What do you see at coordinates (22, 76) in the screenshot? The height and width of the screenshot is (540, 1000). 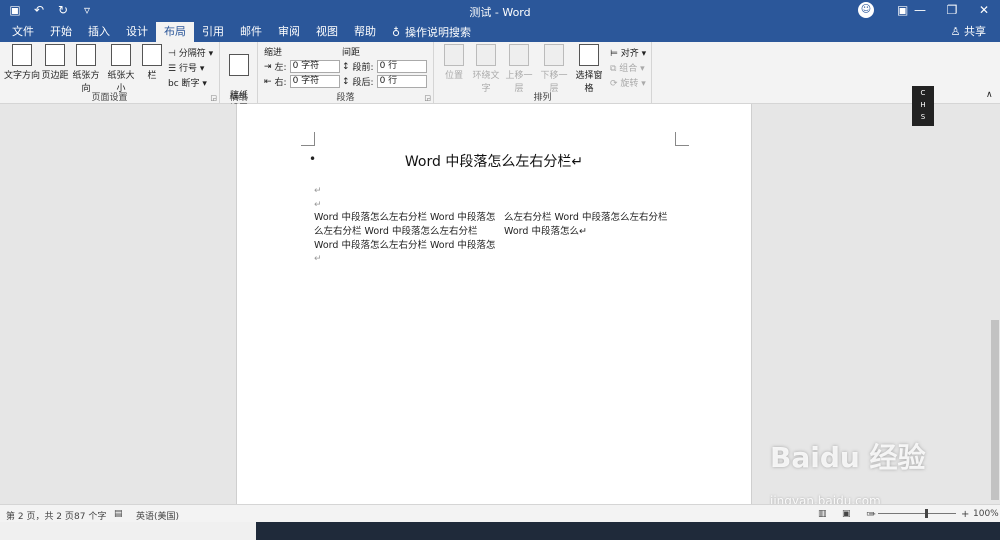 I see `text-direction-label: 文字方向` at bounding box center [22, 76].